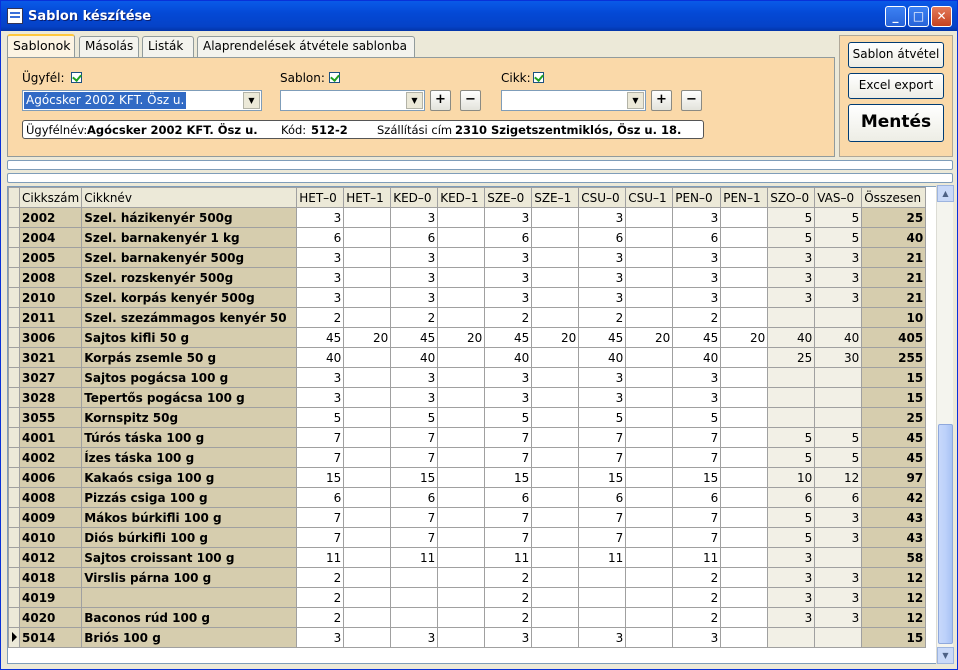  I want to click on cell-cikknev: Szel. barnakenyér 1 kg, so click(189, 237).